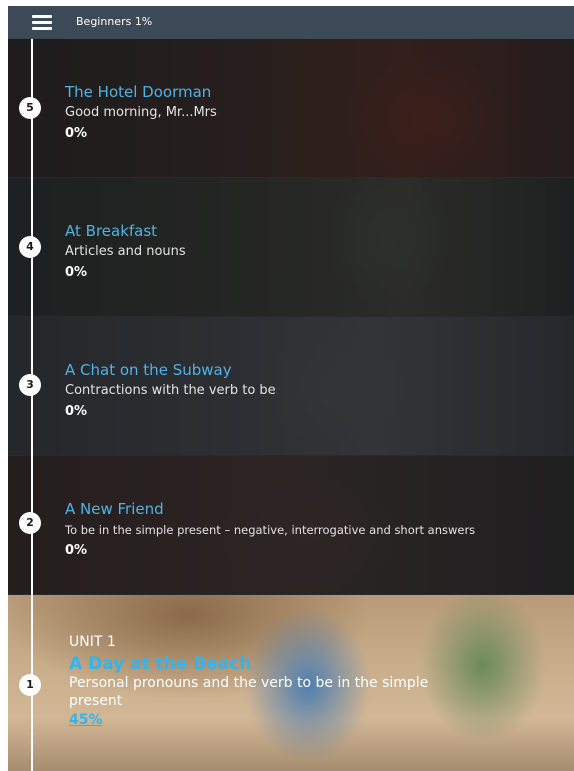 Image resolution: width=574 pixels, height=771 pixels. Describe the element at coordinates (30, 385) in the screenshot. I see `timeline-node-3: 3` at that location.